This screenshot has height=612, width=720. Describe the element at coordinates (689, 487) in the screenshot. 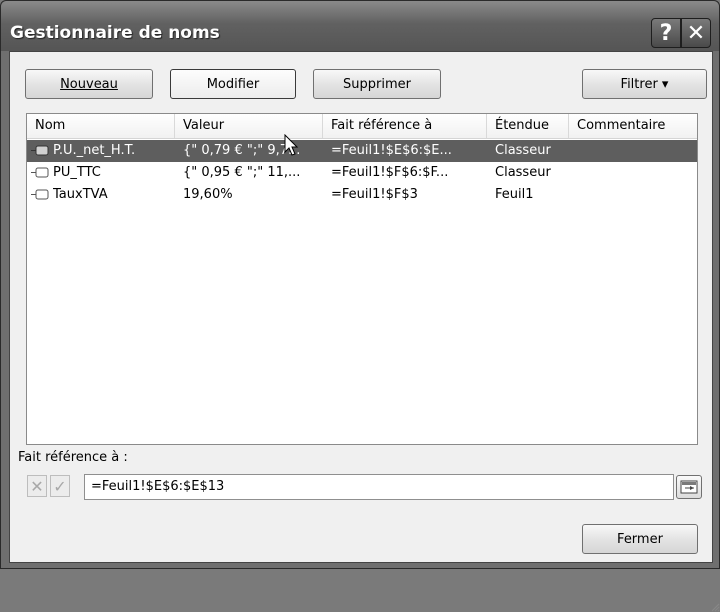

I see `collapse-dialog-icon` at that location.